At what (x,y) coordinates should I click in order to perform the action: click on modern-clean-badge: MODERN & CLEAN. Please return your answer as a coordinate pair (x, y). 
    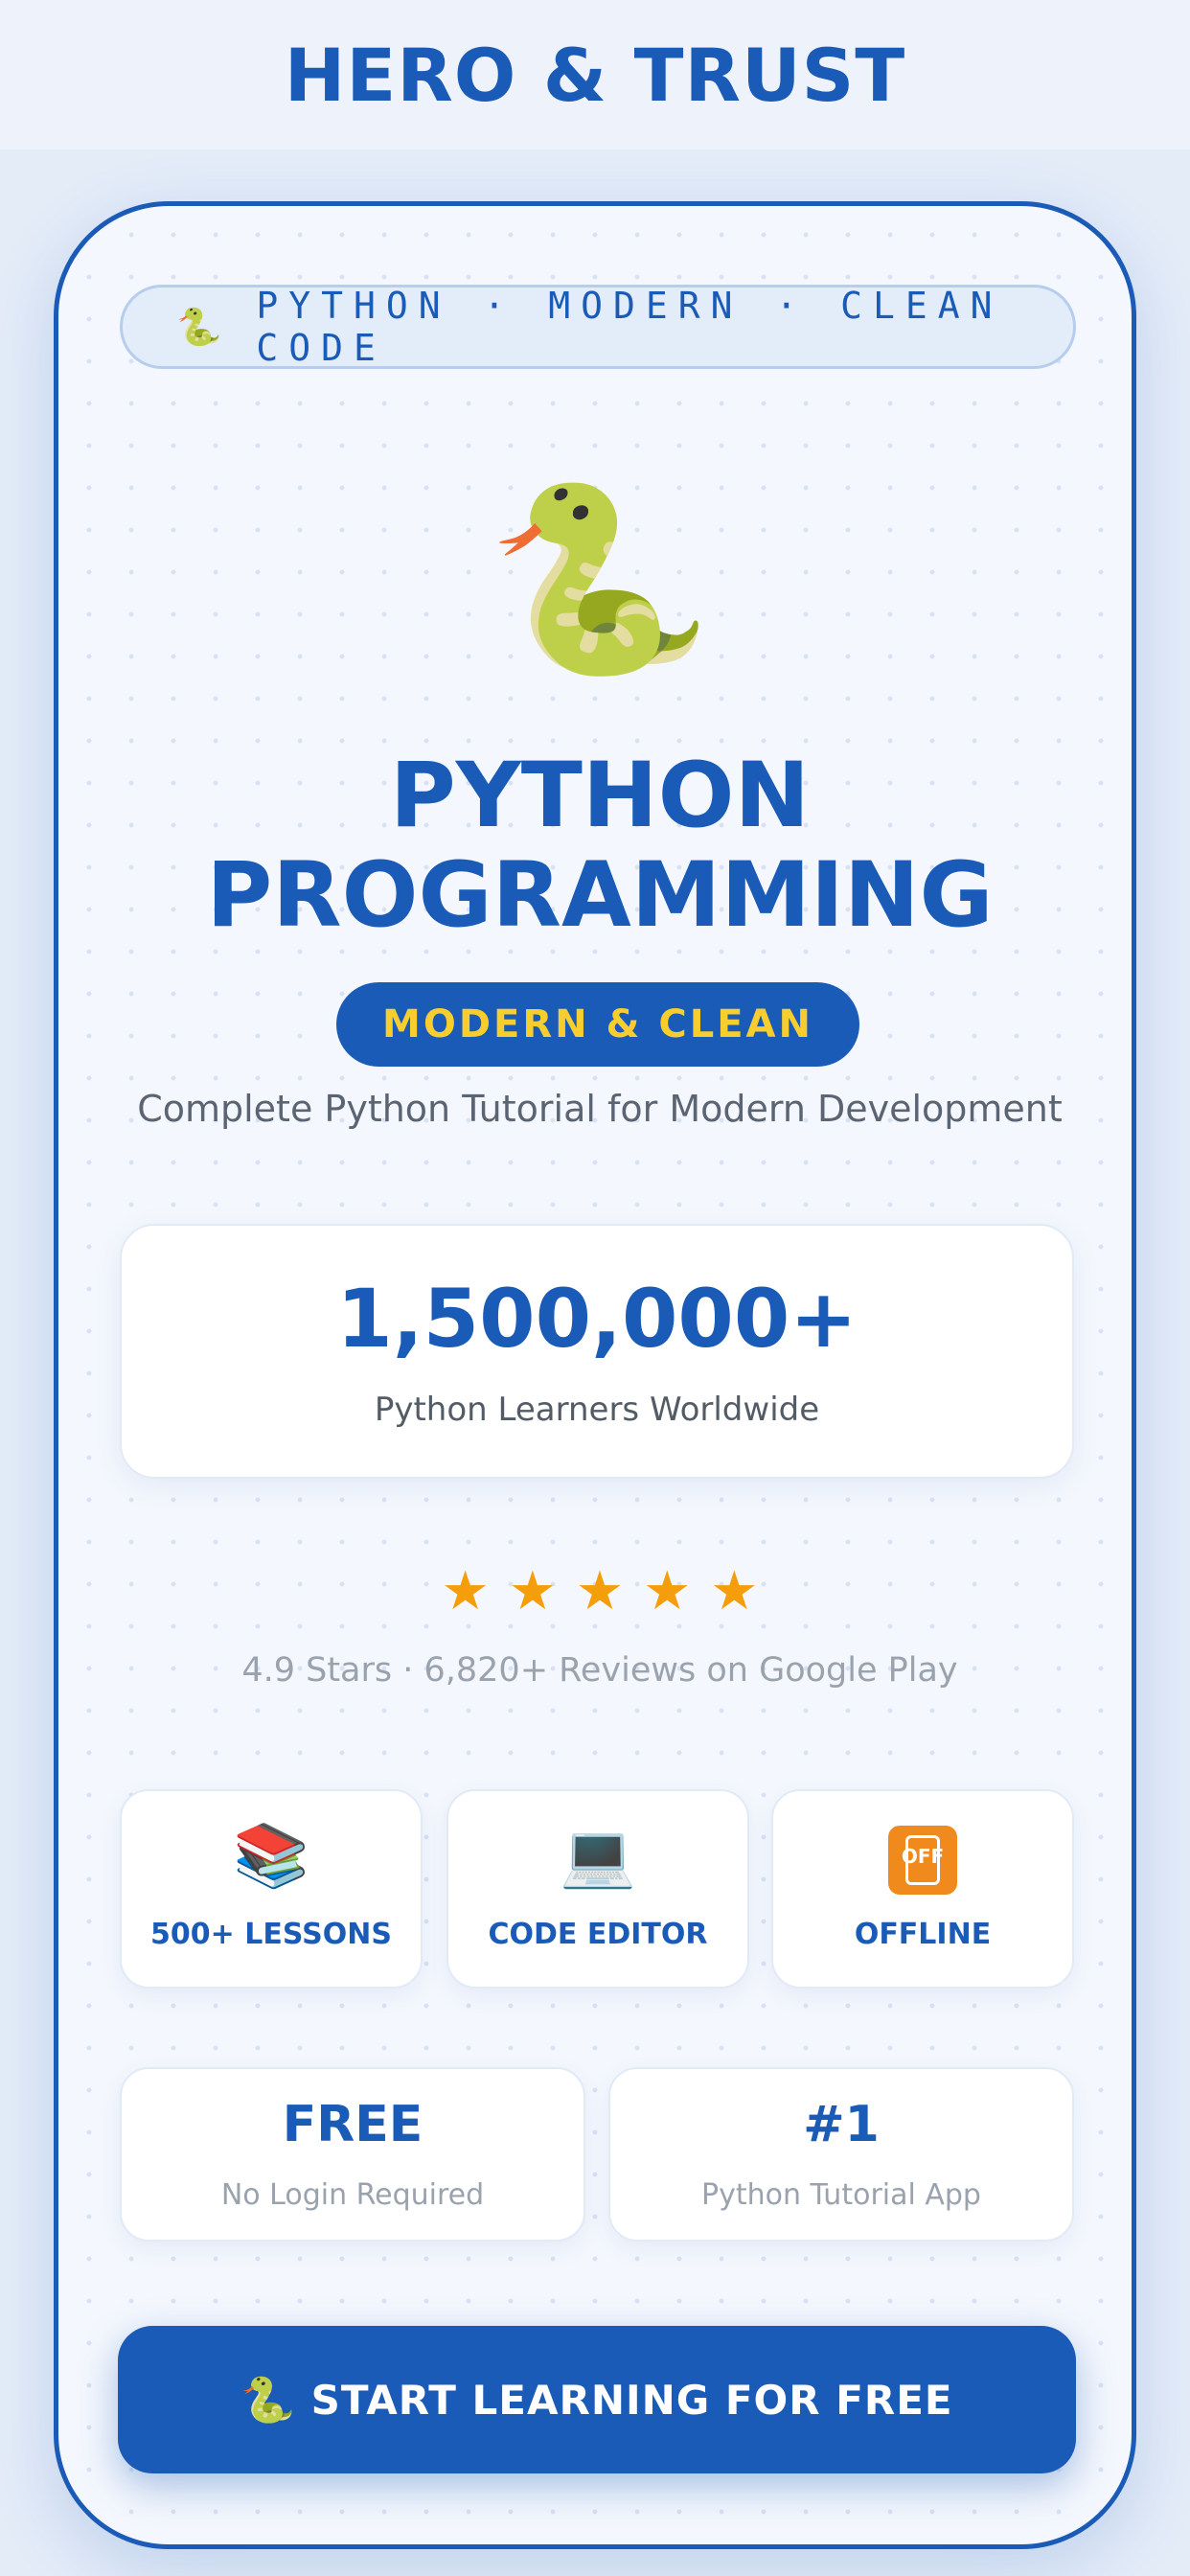
    Looking at the image, I should click on (598, 1024).